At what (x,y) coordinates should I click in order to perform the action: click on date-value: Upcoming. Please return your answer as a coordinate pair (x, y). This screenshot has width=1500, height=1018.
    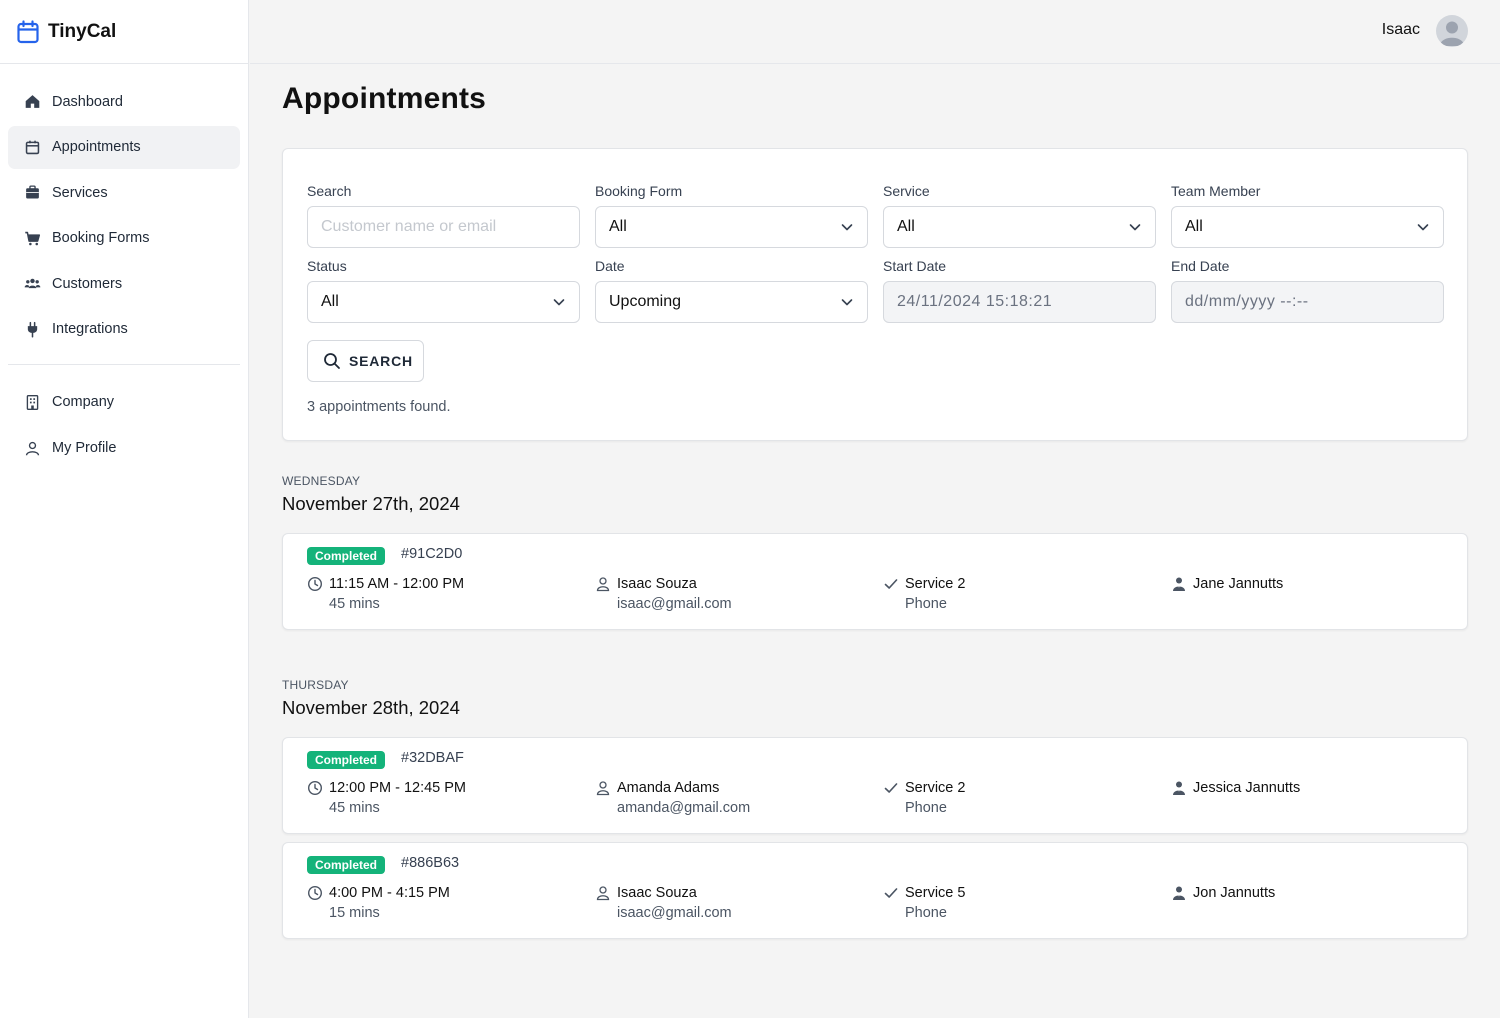
    Looking at the image, I should click on (645, 301).